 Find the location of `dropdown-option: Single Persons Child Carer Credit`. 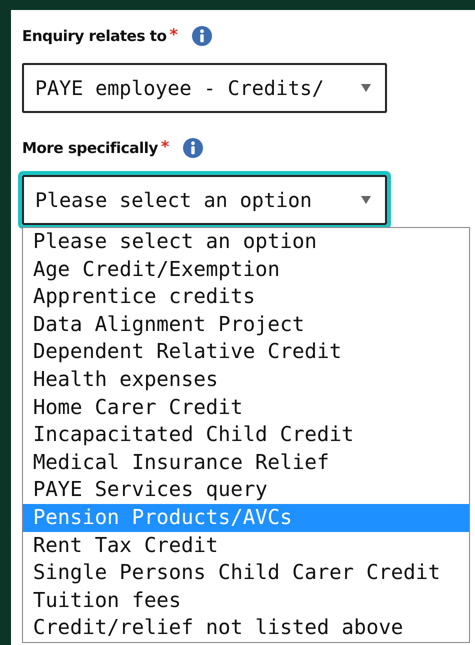

dropdown-option: Single Persons Child Carer Credit is located at coordinates (246, 573).